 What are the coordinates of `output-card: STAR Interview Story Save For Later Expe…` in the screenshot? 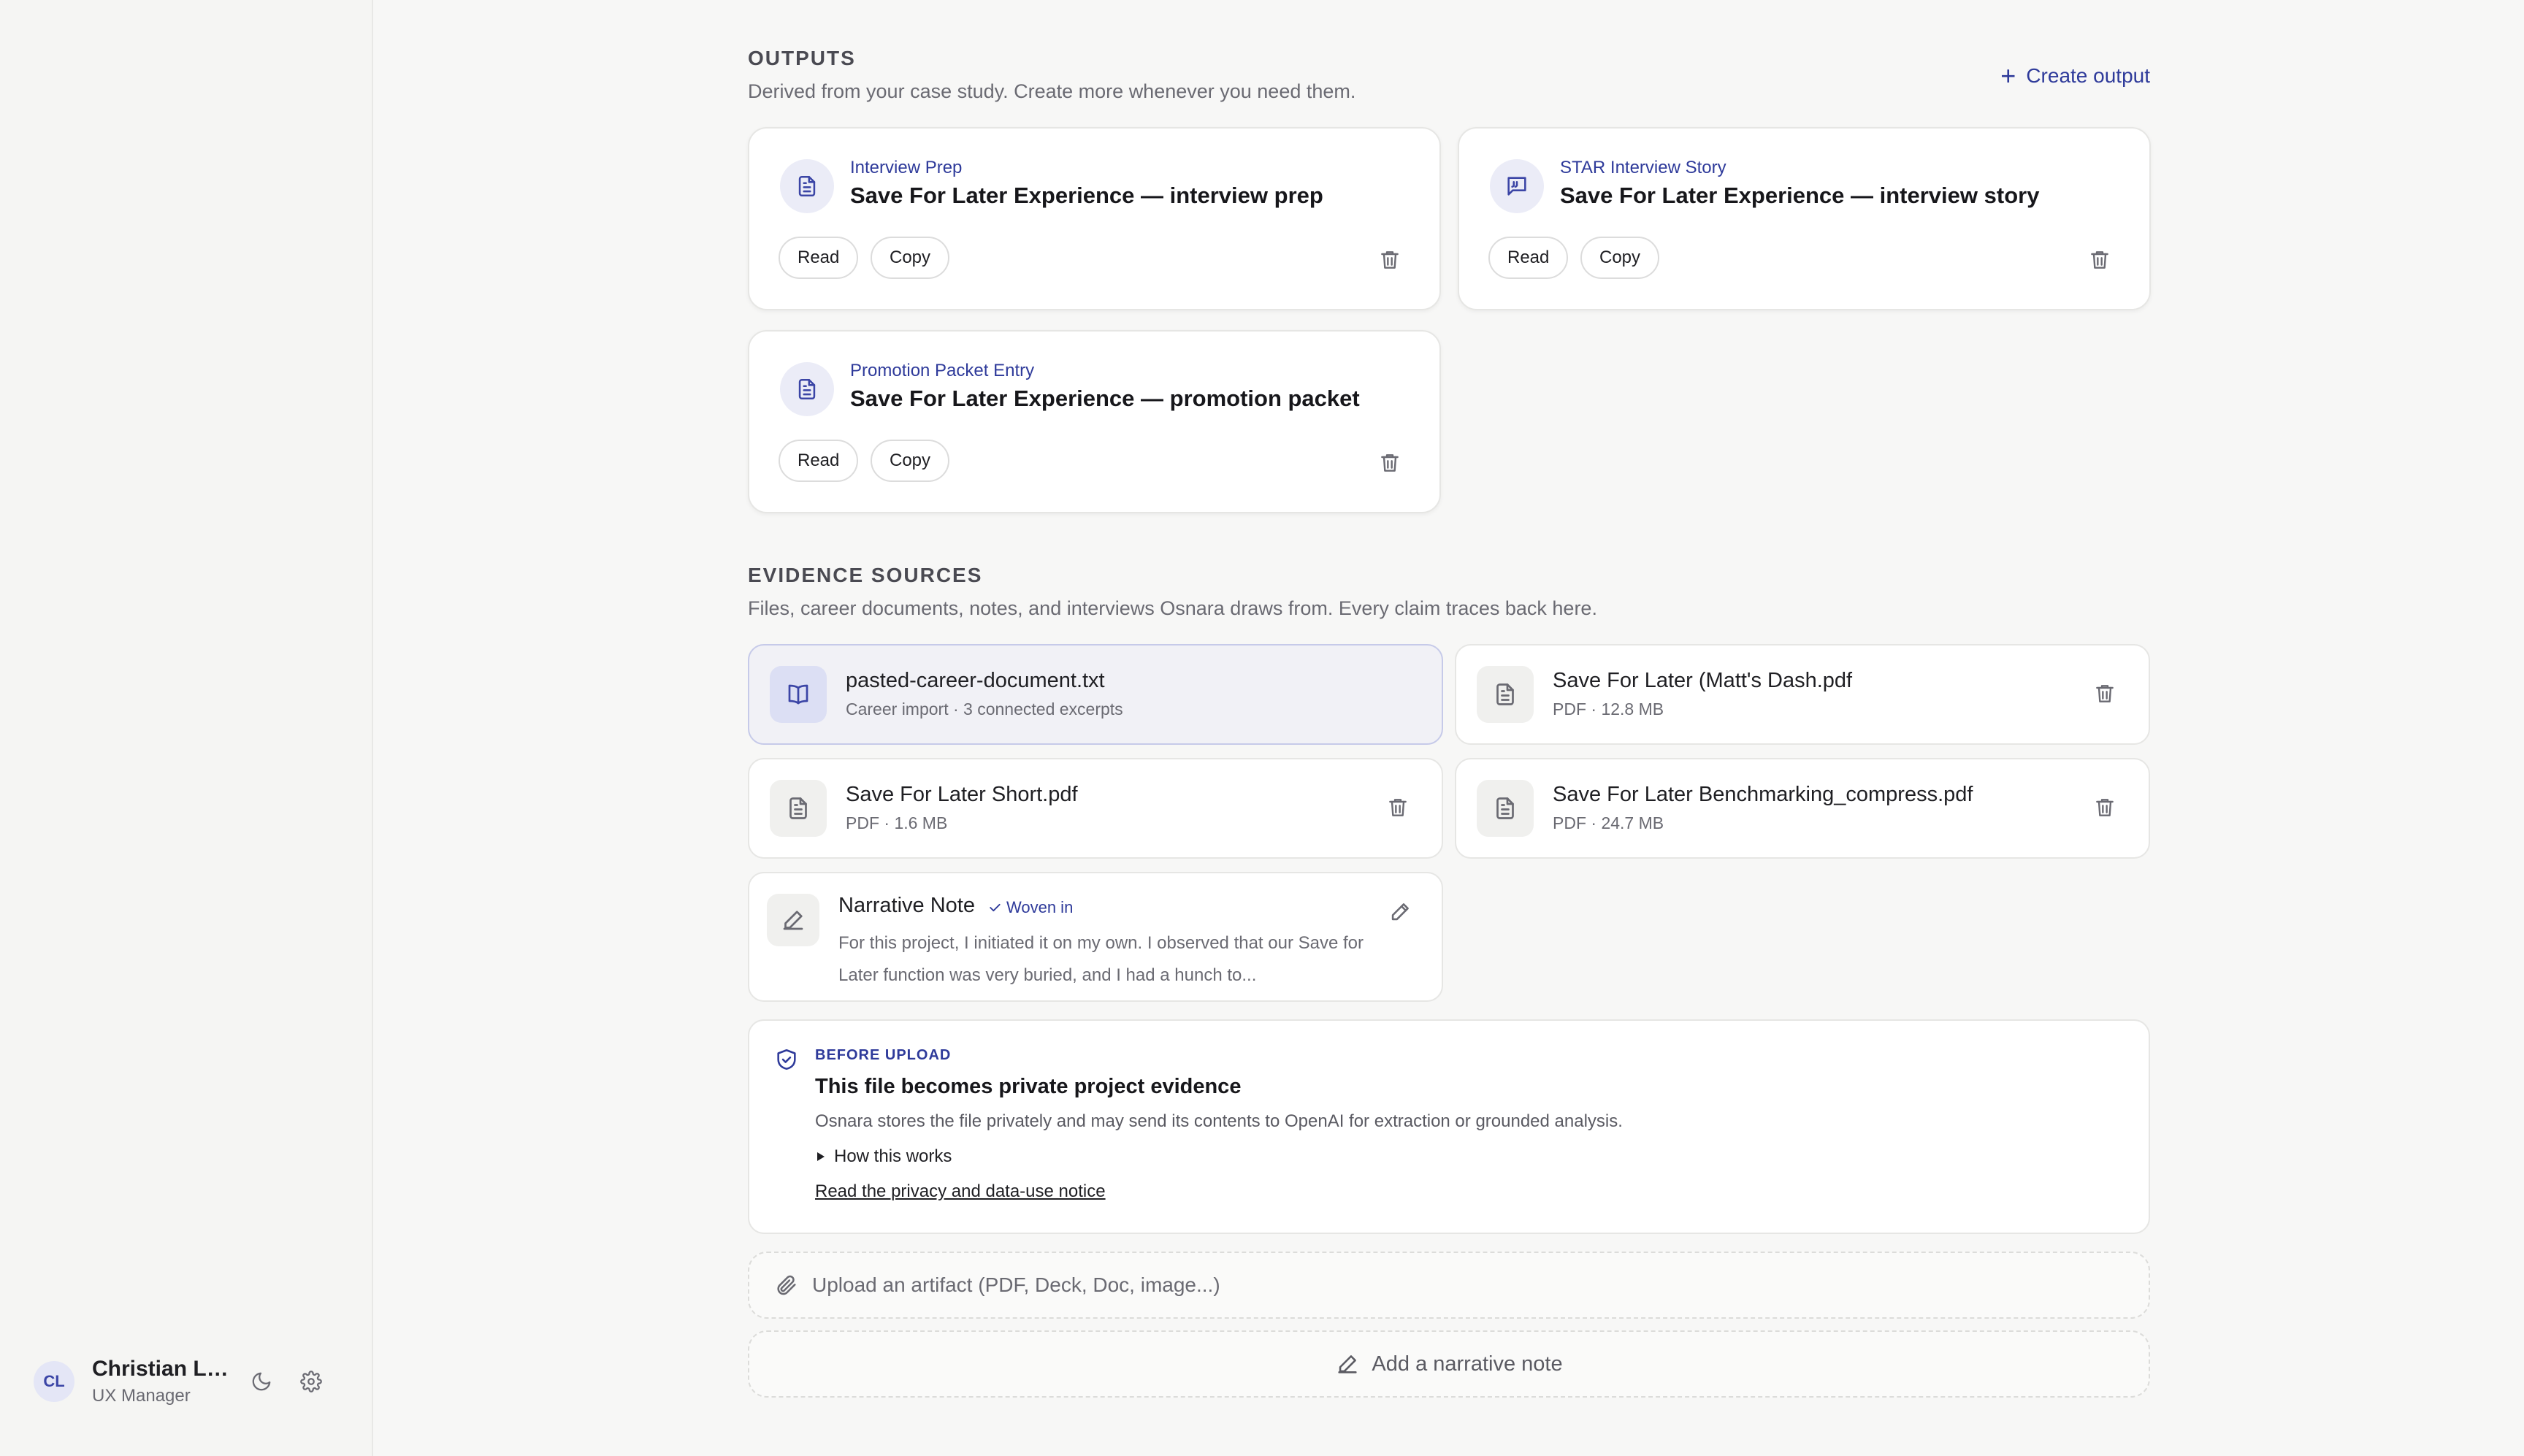 It's located at (1804, 219).